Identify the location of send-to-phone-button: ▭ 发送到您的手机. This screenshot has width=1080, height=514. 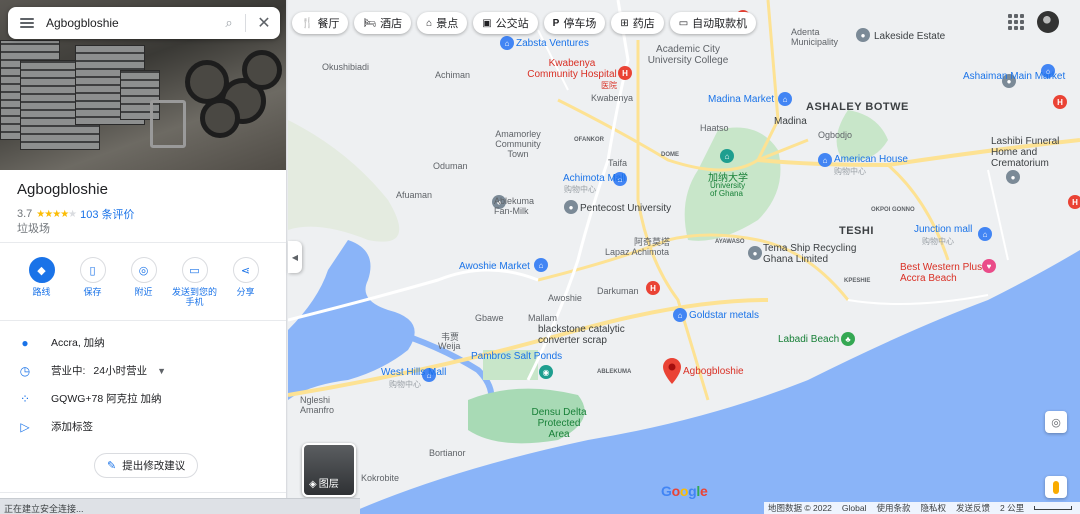
(194, 282).